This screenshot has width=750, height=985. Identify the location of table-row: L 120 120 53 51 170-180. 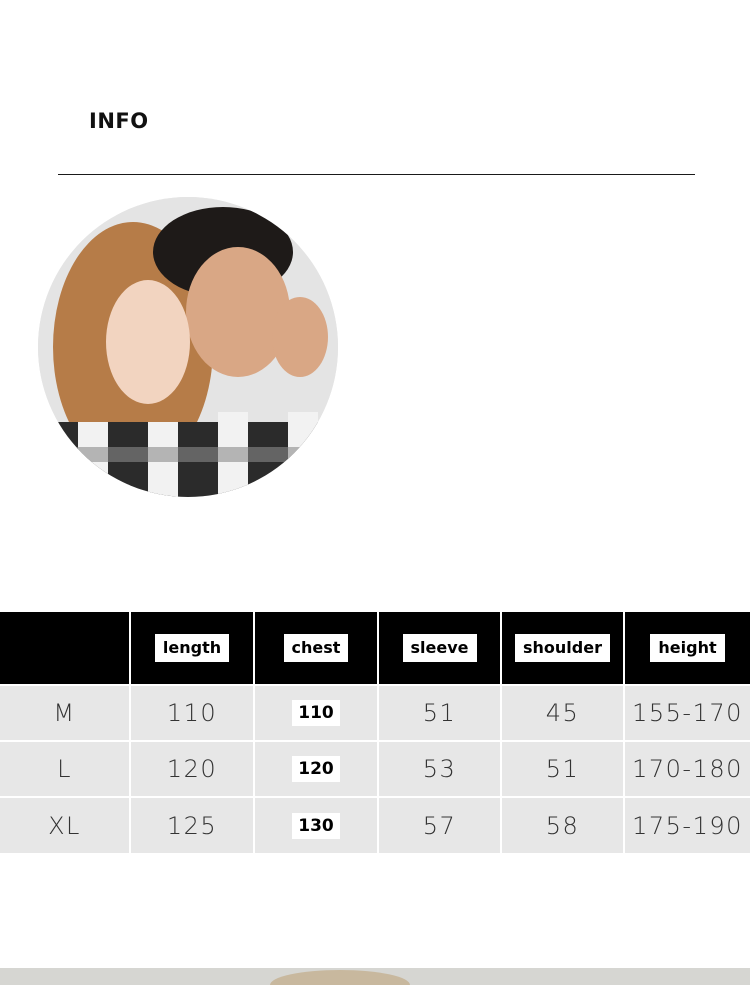
(375, 769).